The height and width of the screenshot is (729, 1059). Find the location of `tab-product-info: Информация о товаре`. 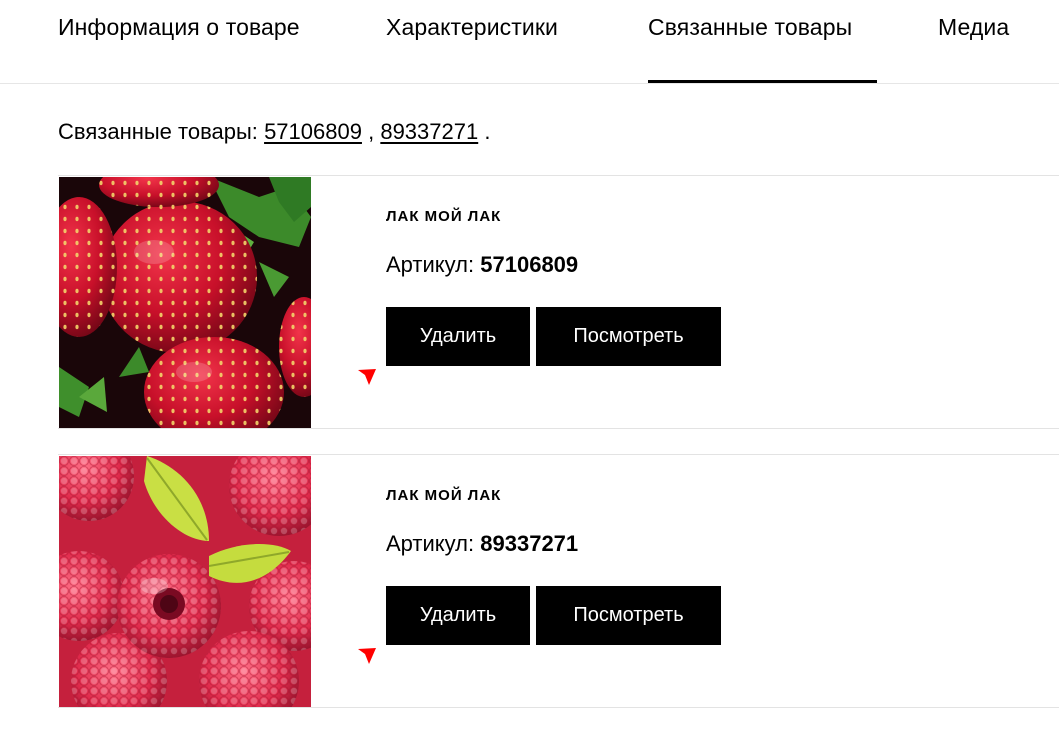

tab-product-info: Информация о товаре is located at coordinates (179, 48).